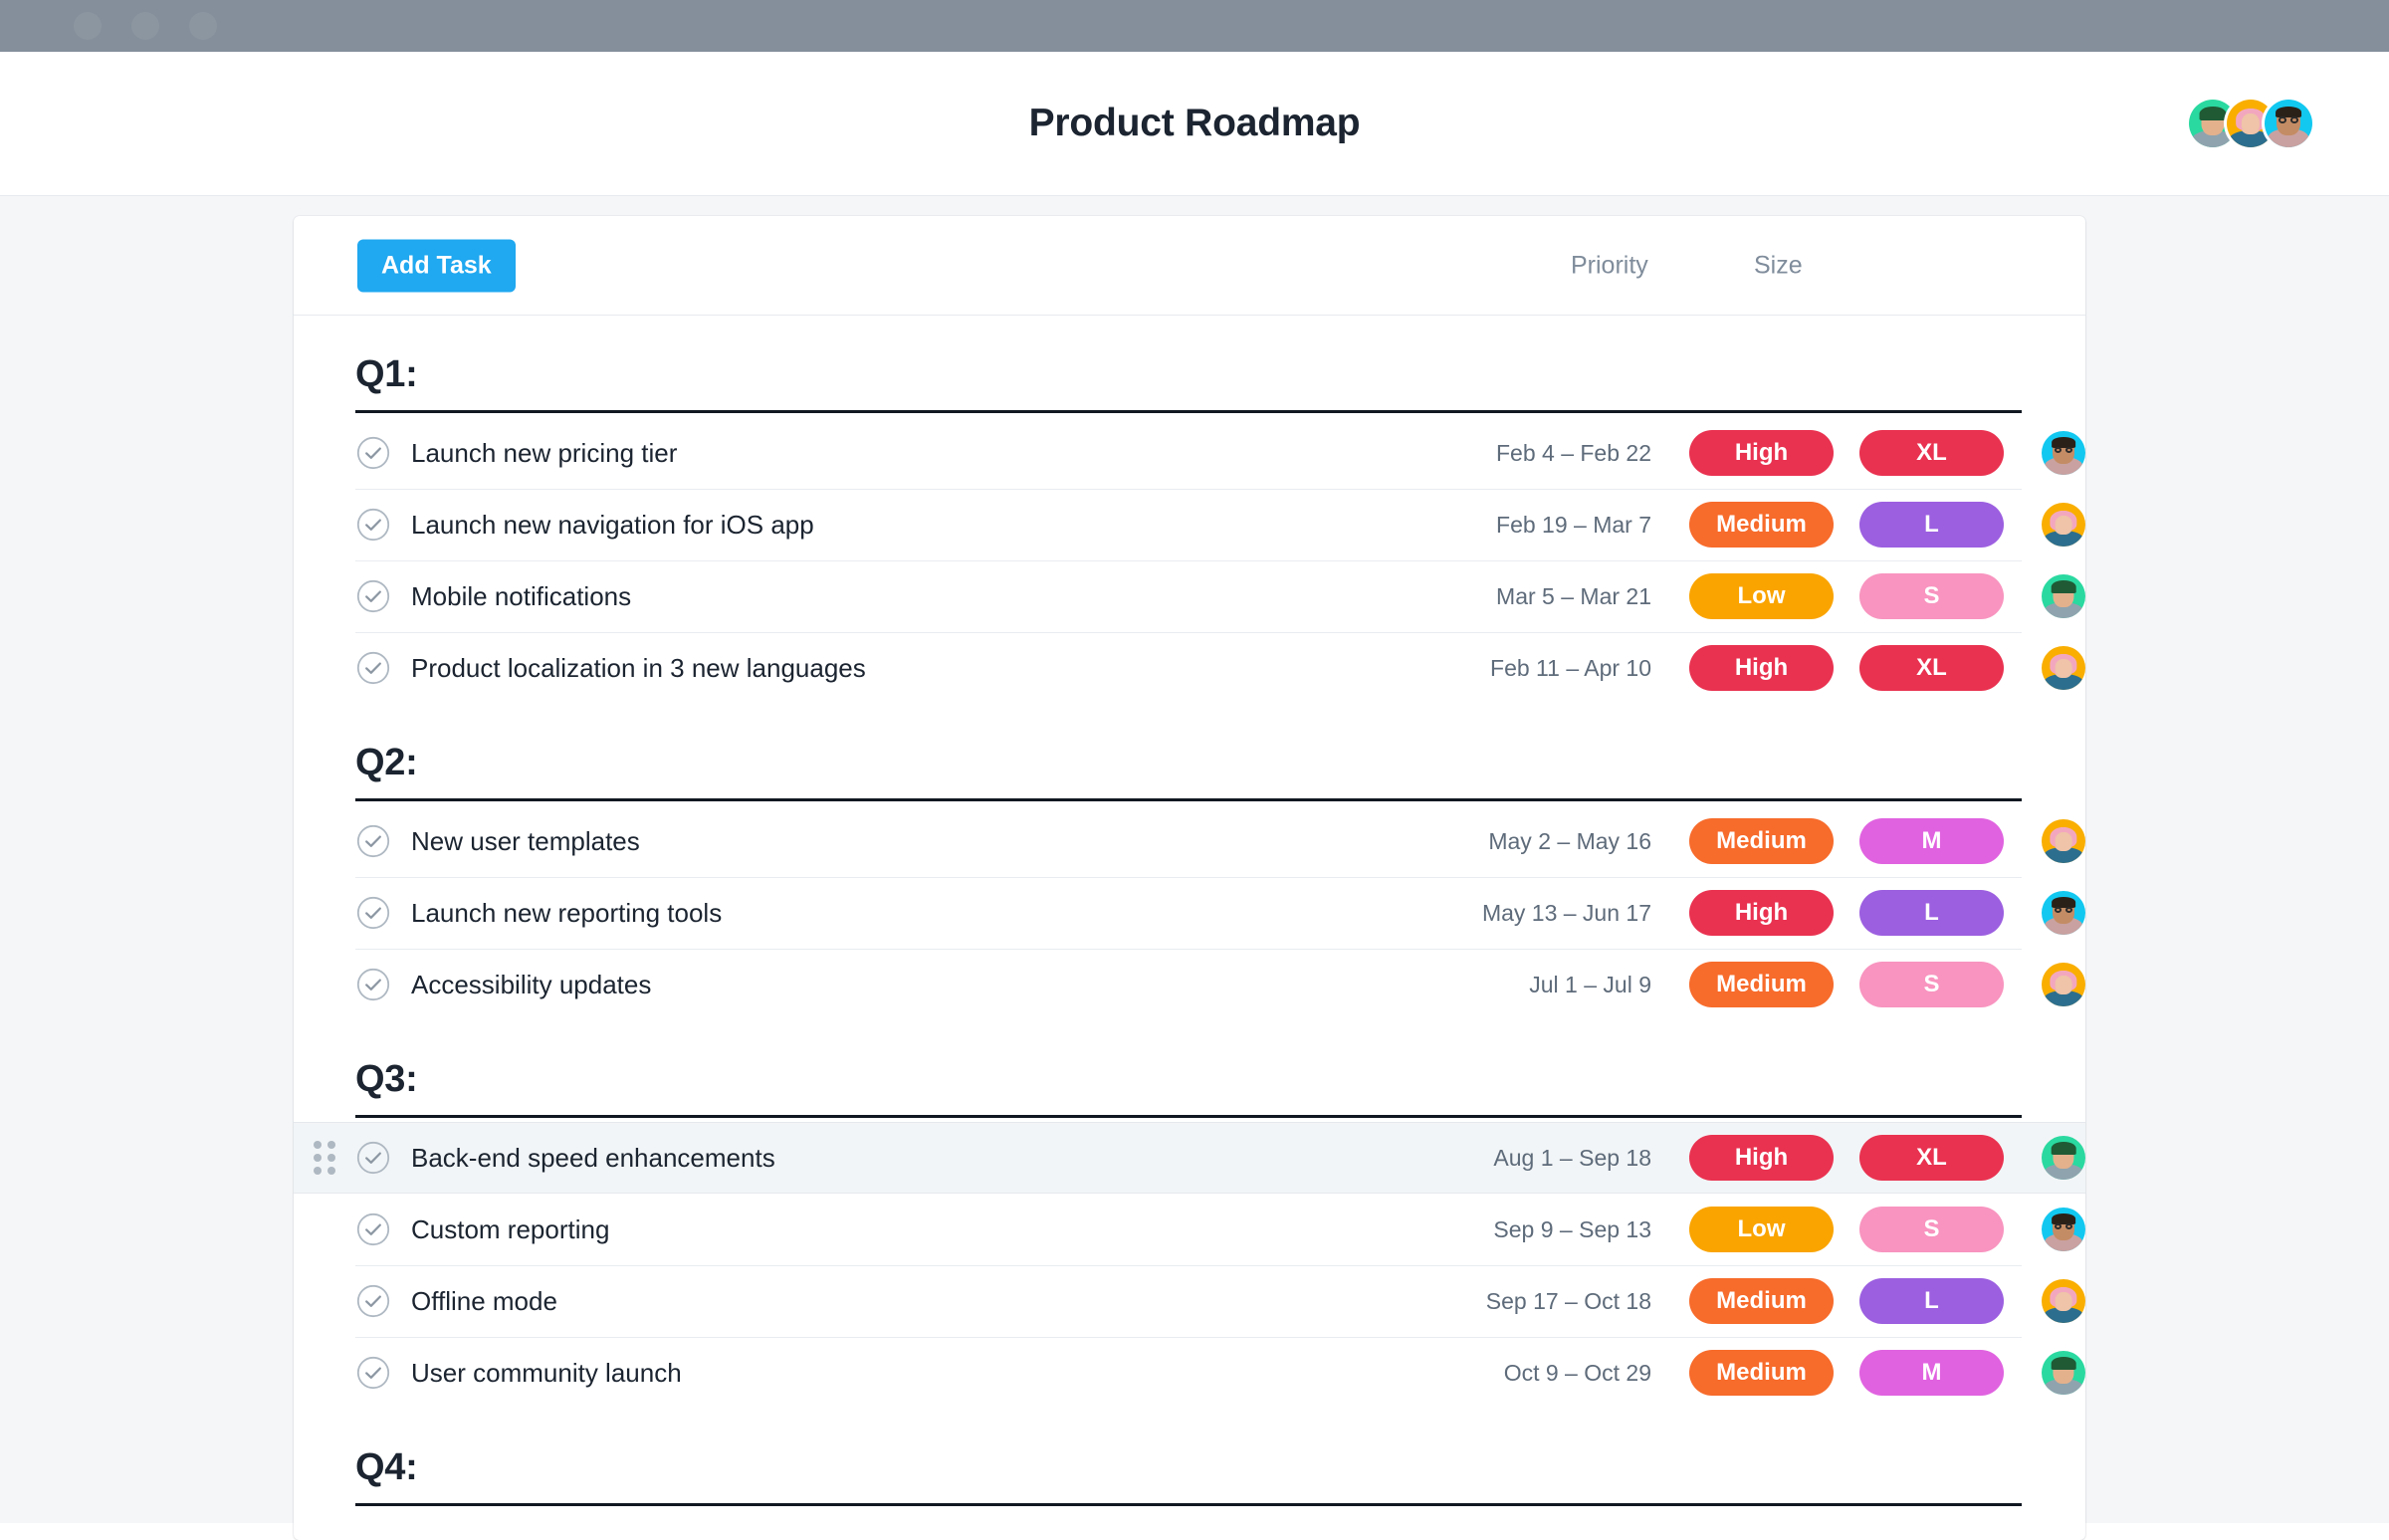 Image resolution: width=2389 pixels, height=1540 pixels. What do you see at coordinates (203, 26) in the screenshot?
I see `zoom-icon` at bounding box center [203, 26].